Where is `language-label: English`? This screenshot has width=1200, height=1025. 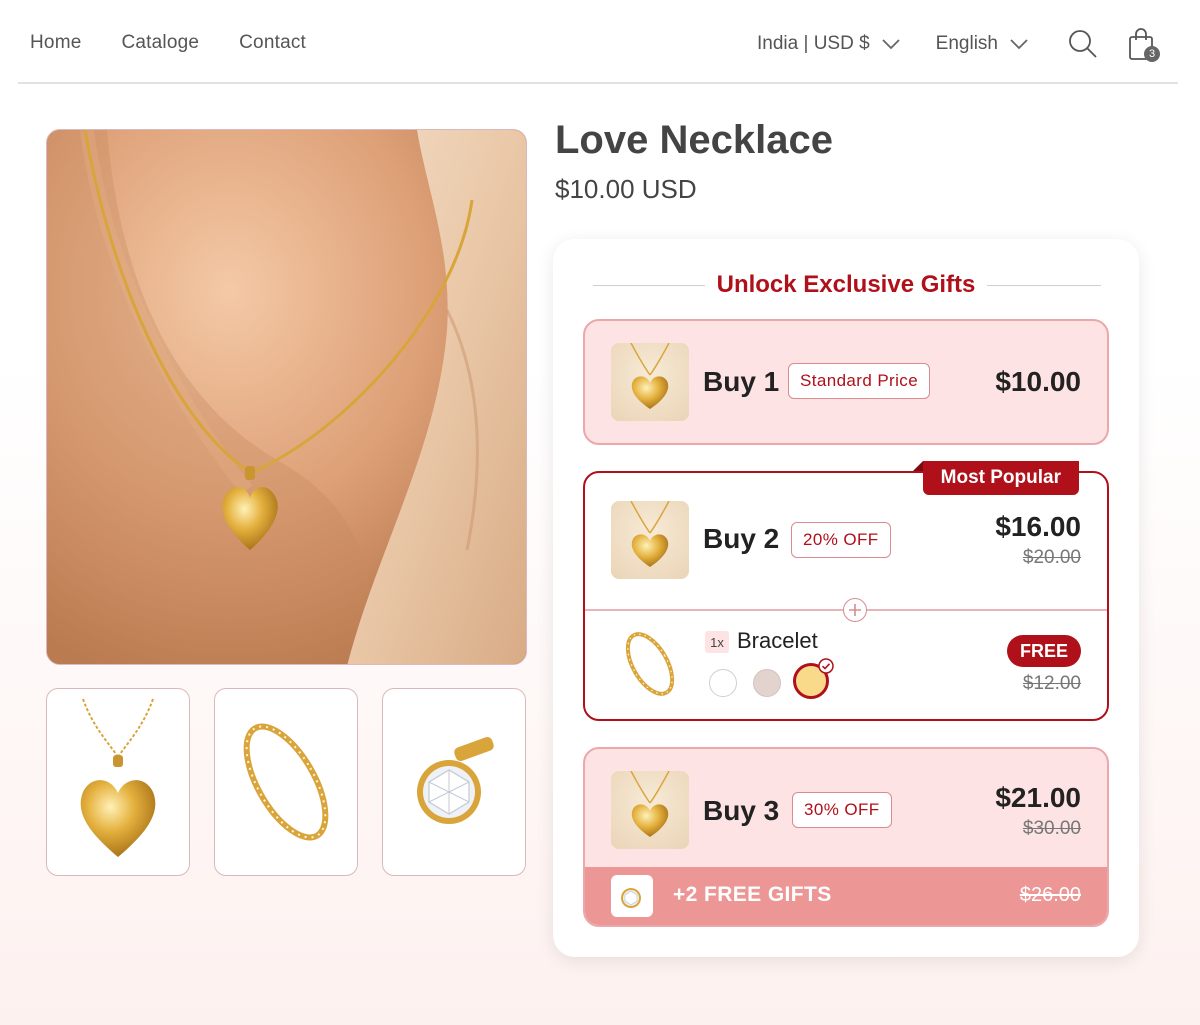 language-label: English is located at coordinates (966, 43).